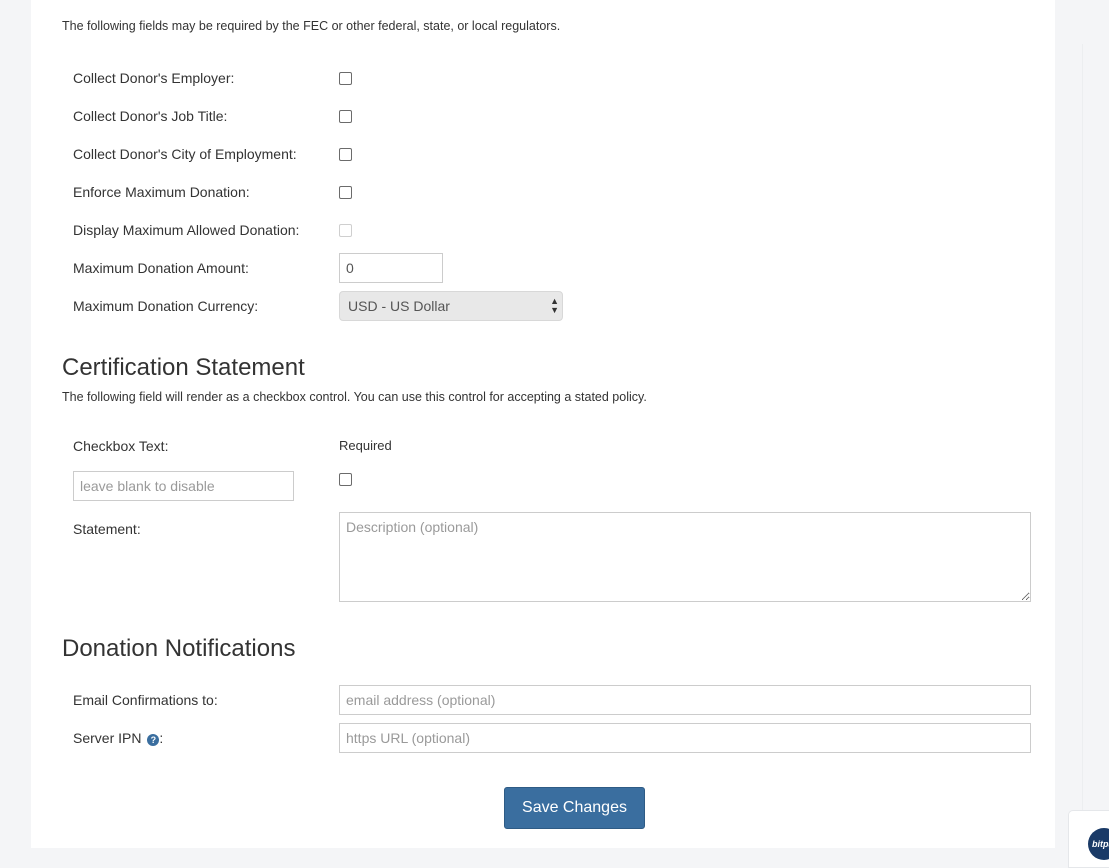 Image resolution: width=1109 pixels, height=868 pixels. Describe the element at coordinates (153, 740) in the screenshot. I see `question-circle-icon: ?` at that location.